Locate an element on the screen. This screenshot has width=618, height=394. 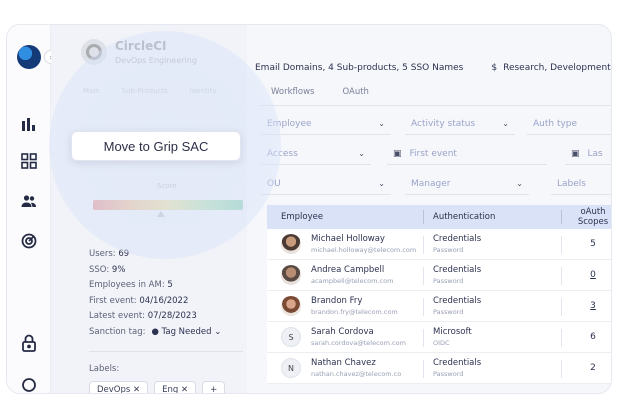
panel-tabs: Main Sub-Products Identity is located at coordinates (150, 91).